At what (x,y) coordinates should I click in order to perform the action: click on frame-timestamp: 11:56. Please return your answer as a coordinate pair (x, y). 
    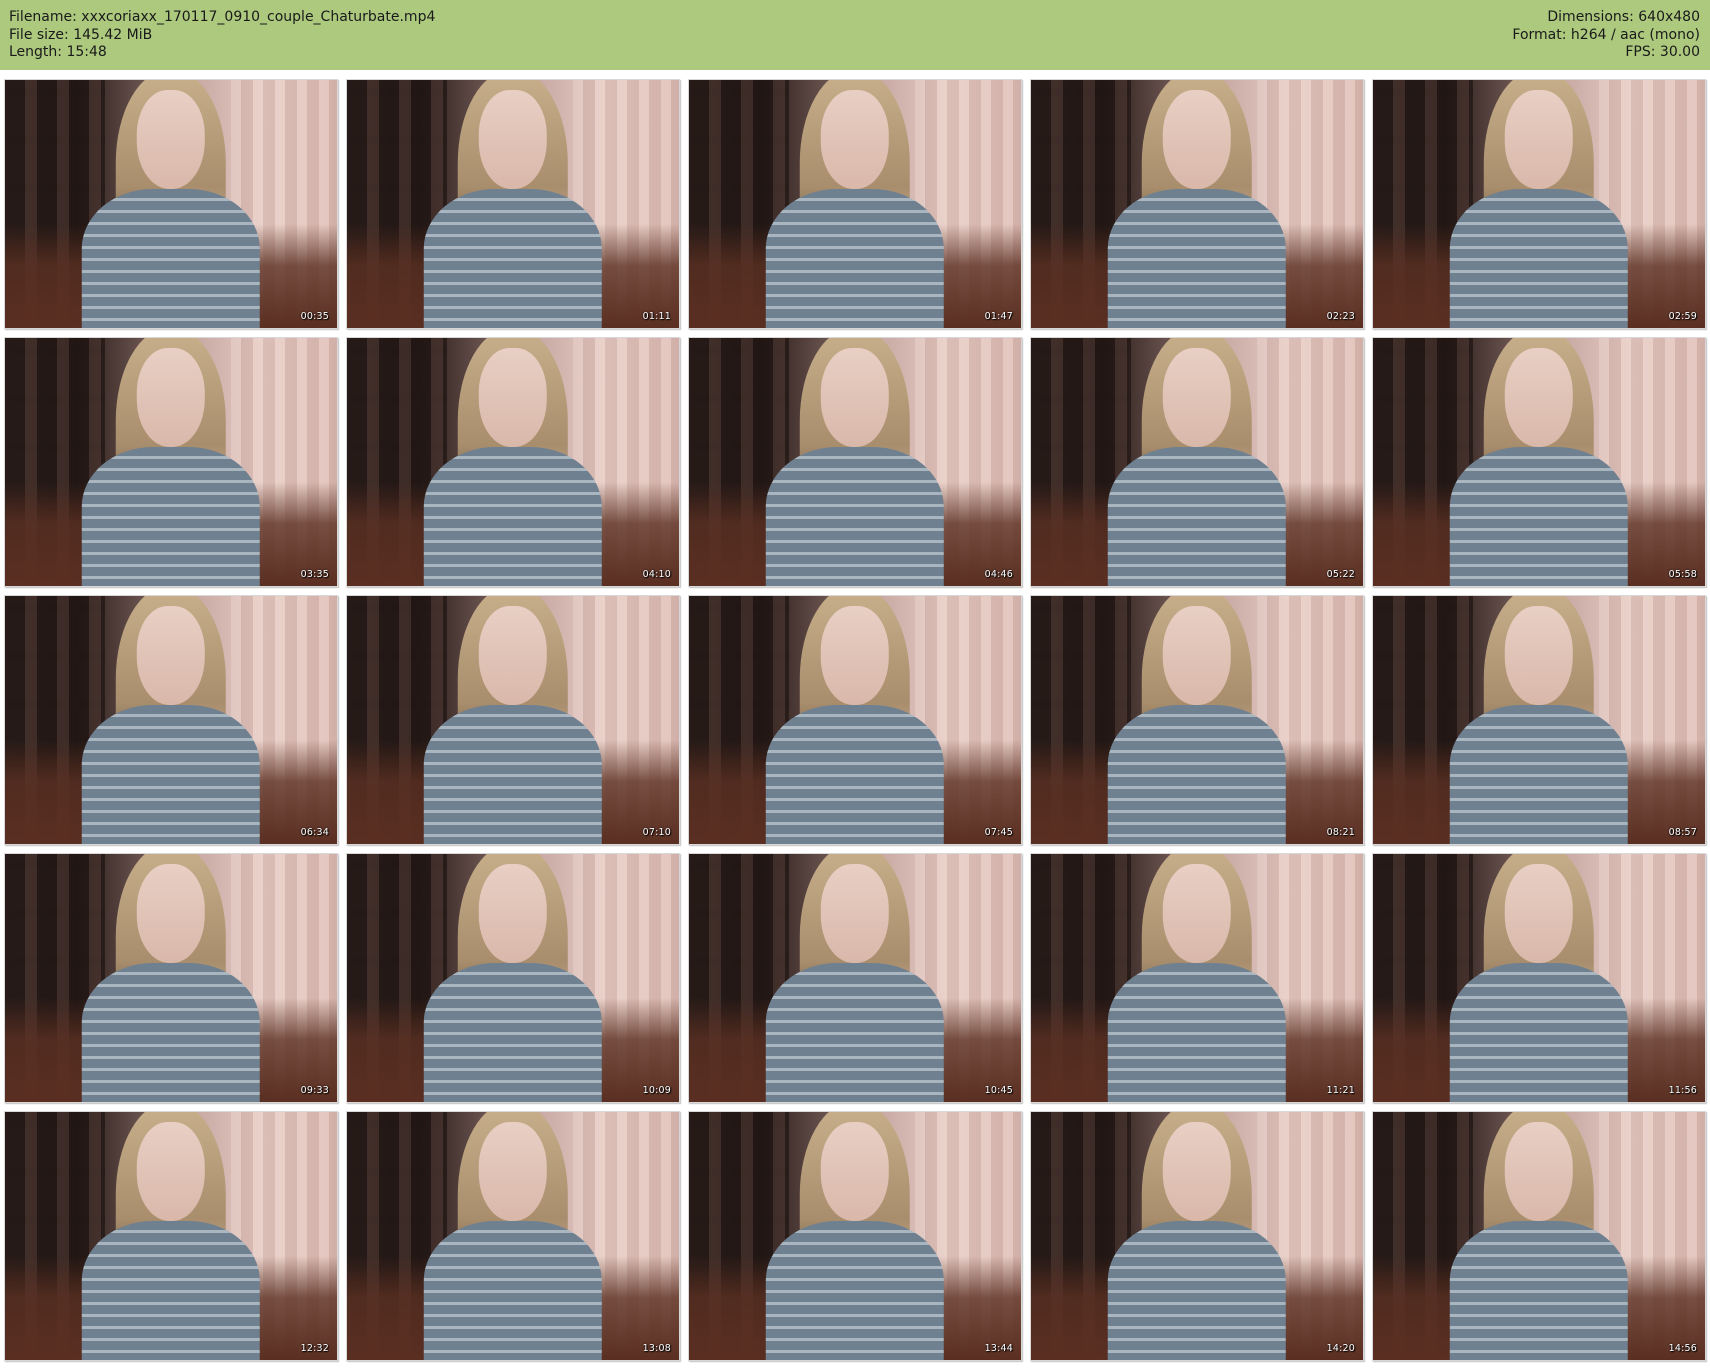
    Looking at the image, I should click on (1682, 1090).